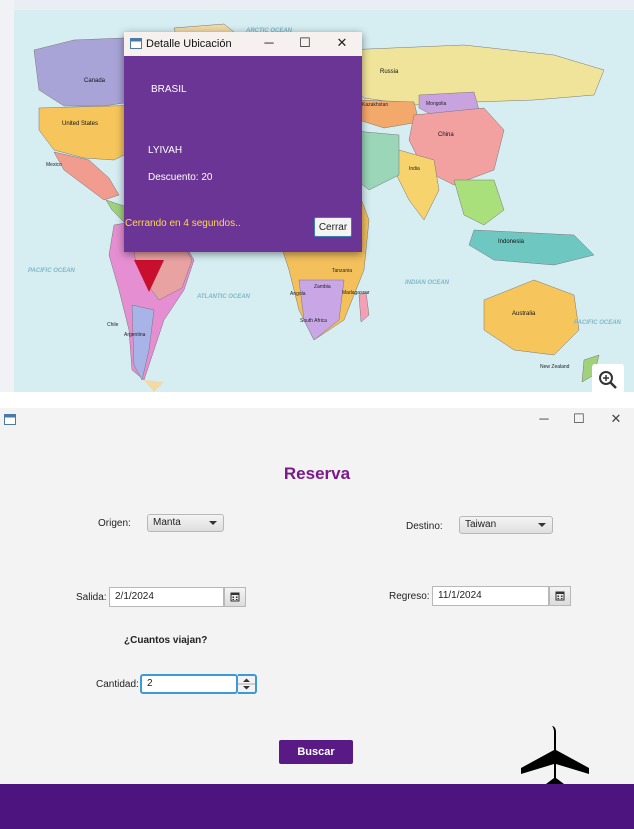 This screenshot has width=634, height=829. I want to click on dialog-title: Detalle Ubicación, so click(189, 44).